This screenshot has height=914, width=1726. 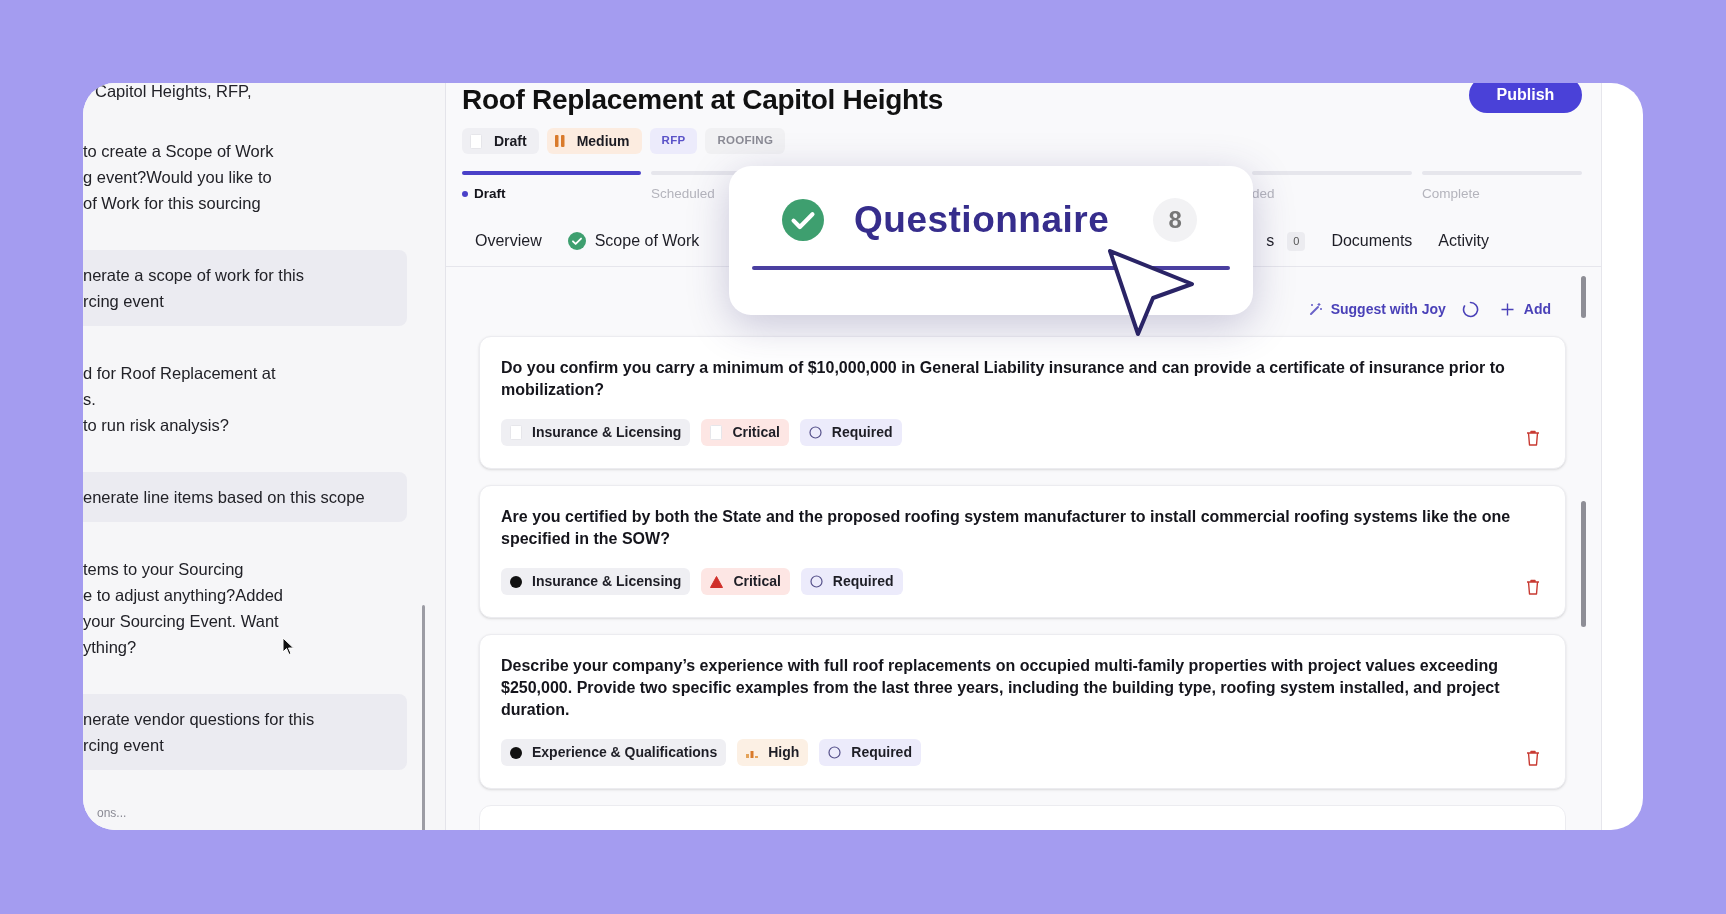 What do you see at coordinates (199, 719) in the screenshot?
I see `message-line: nerate vendor questions for this` at bounding box center [199, 719].